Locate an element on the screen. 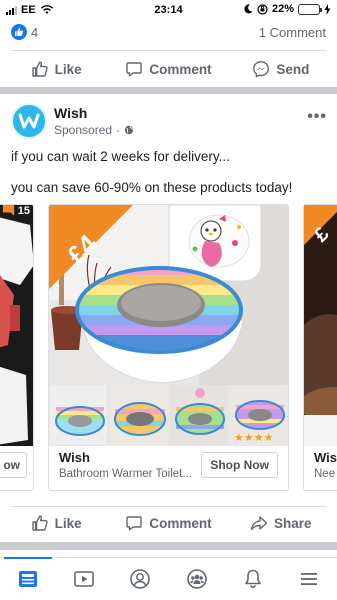  wish-logo-icon is located at coordinates (29, 121).